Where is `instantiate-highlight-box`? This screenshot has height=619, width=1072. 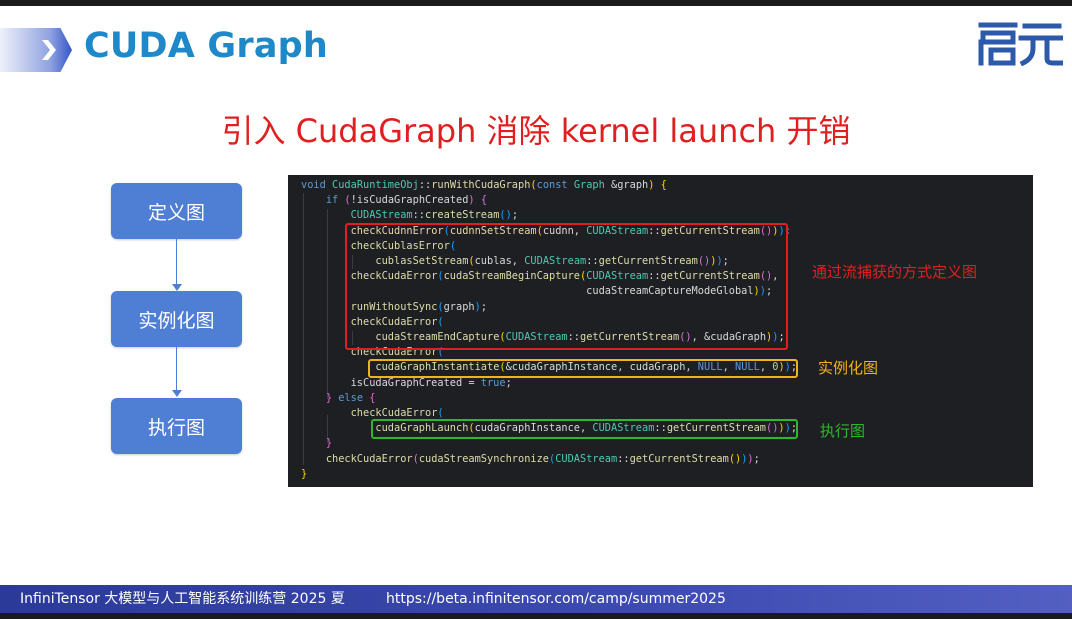 instantiate-highlight-box is located at coordinates (583, 368).